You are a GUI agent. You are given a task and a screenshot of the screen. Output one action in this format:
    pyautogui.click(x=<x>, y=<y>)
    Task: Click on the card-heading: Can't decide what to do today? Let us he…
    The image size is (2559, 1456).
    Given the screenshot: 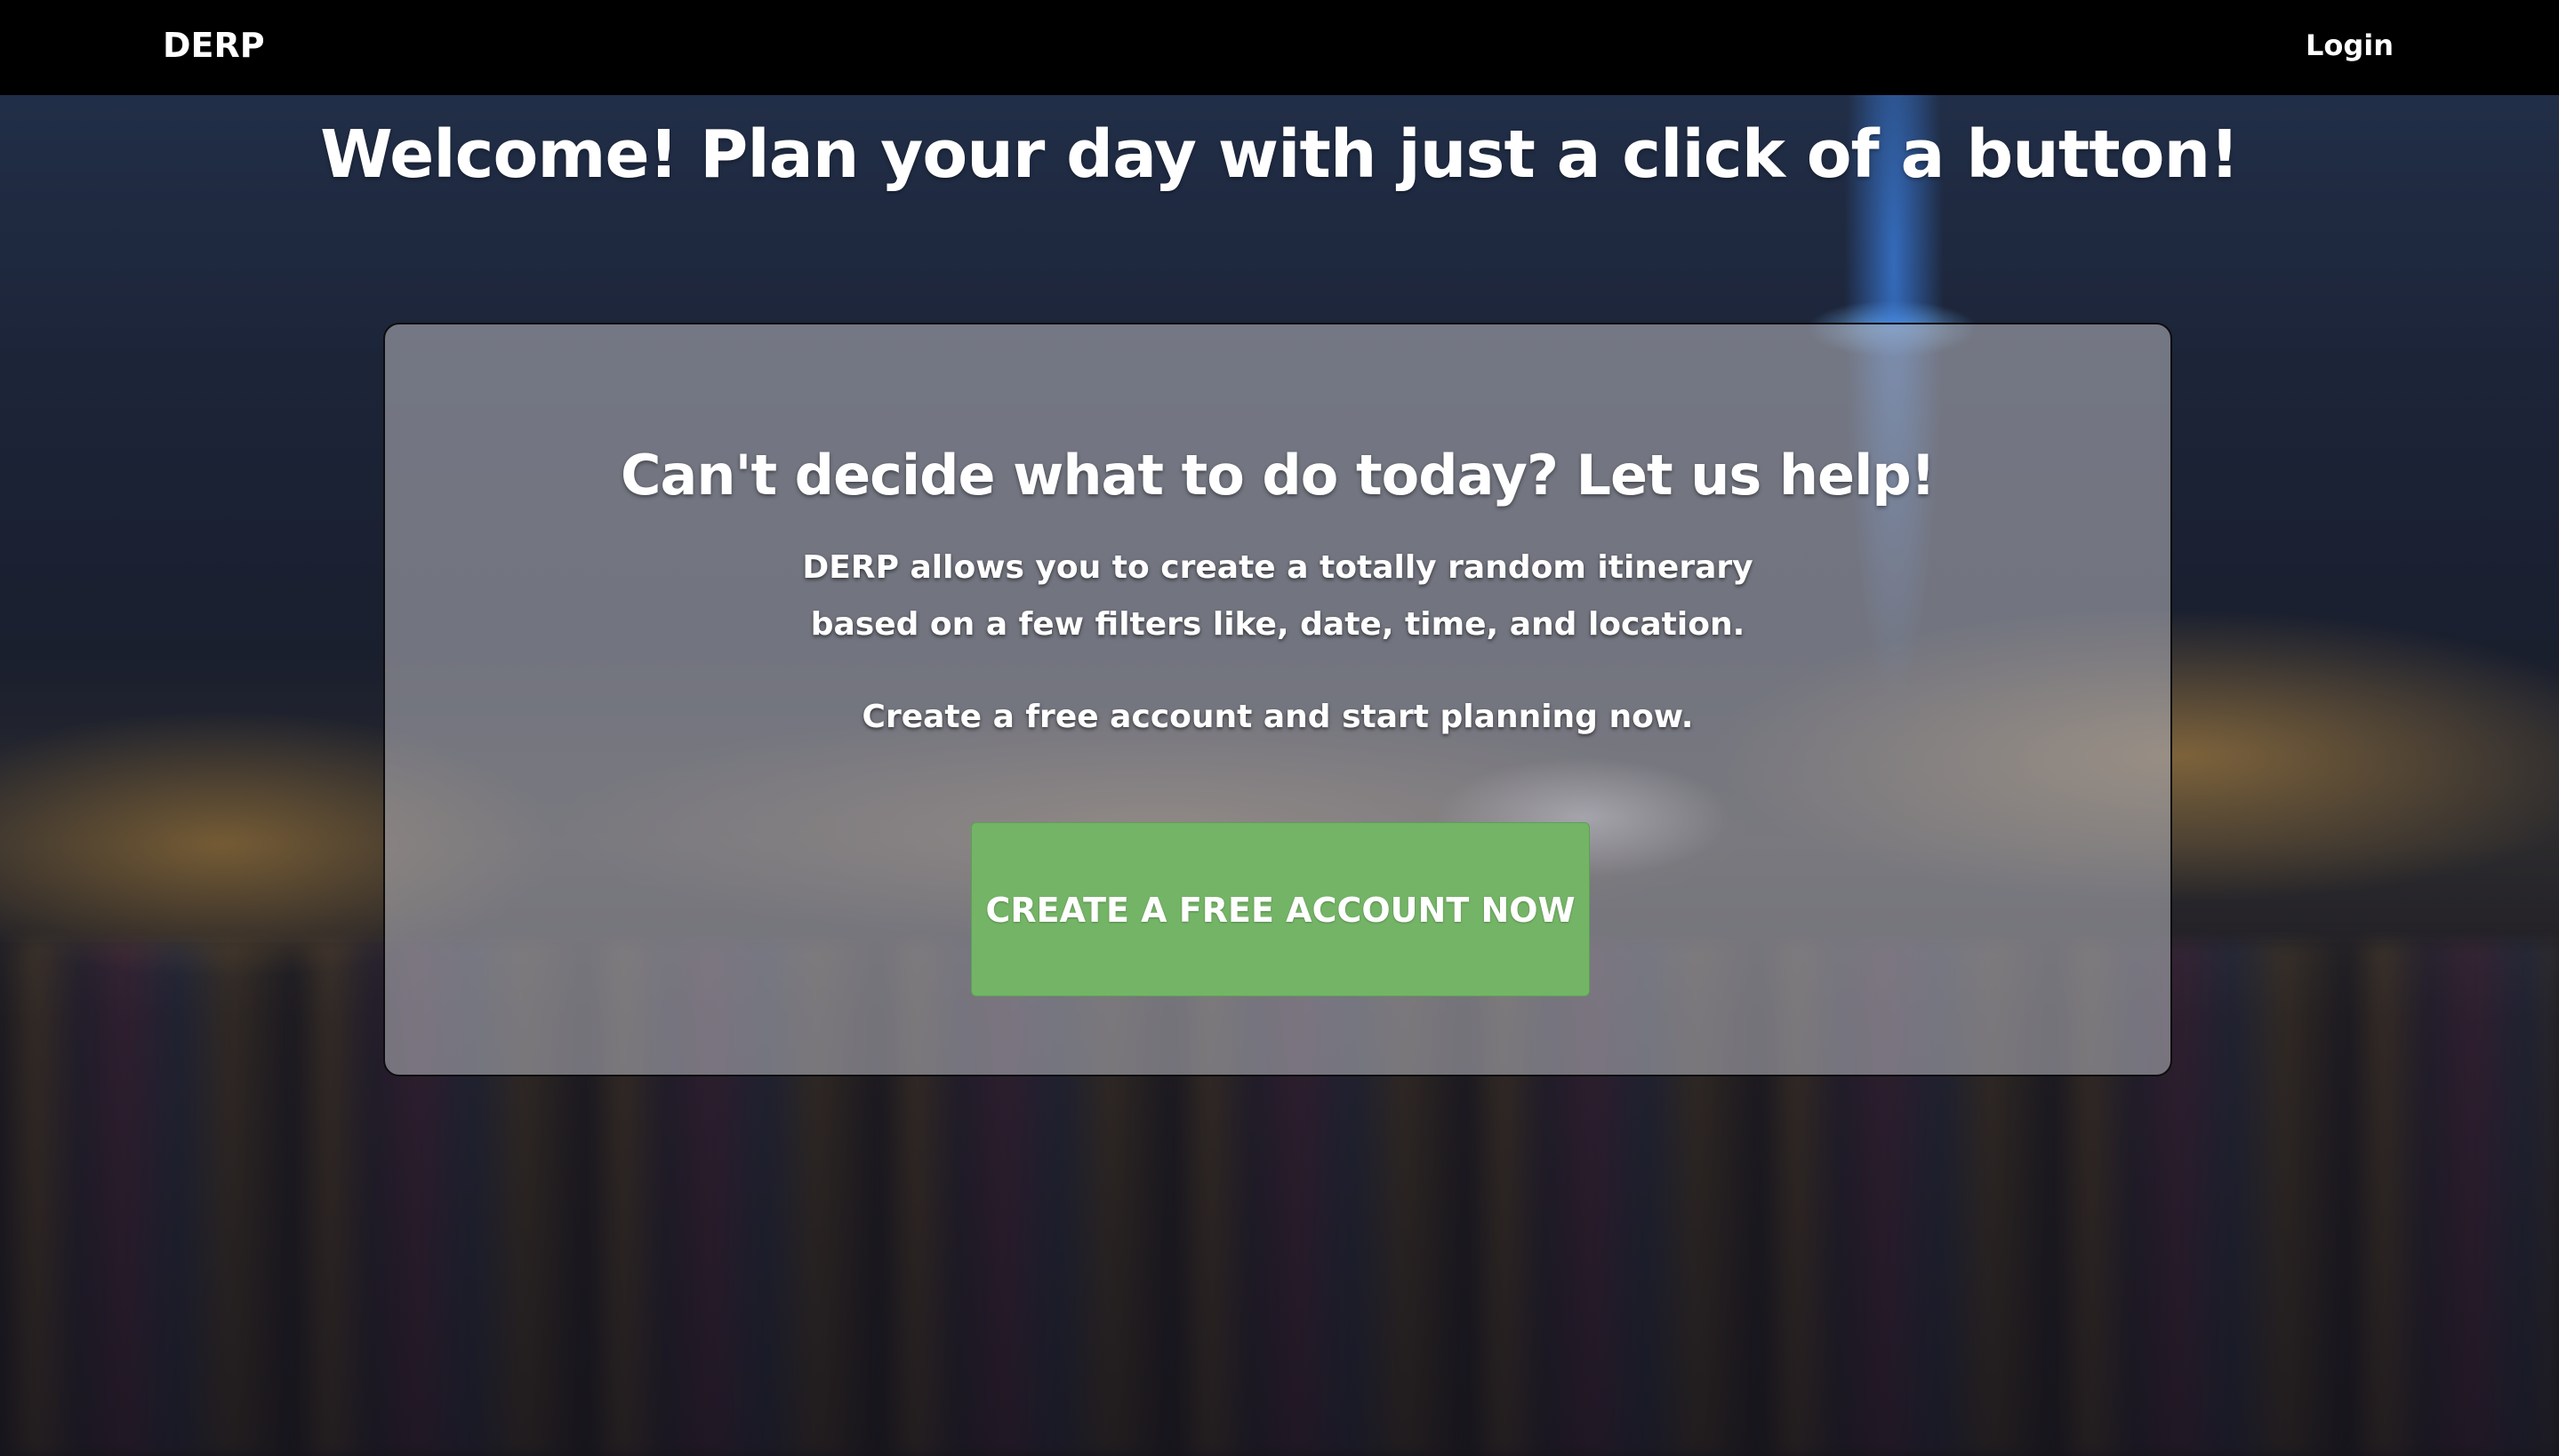 What is the action you would take?
    pyautogui.click(x=1278, y=475)
    